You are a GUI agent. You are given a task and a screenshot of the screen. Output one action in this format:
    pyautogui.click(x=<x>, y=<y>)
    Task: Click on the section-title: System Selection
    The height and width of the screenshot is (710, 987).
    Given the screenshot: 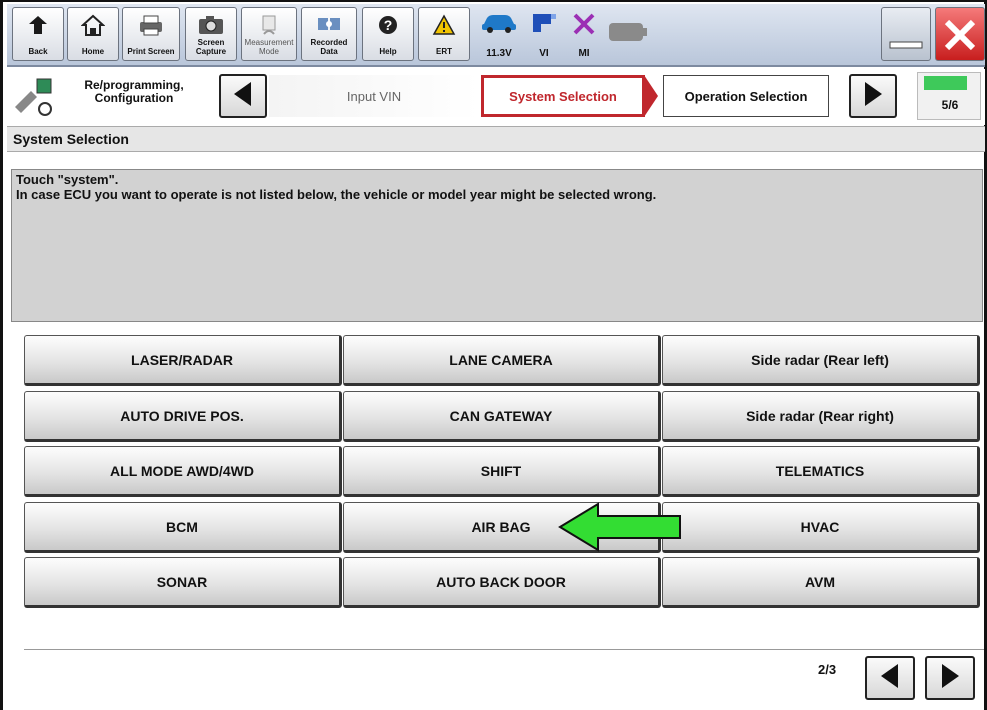 What is the action you would take?
    pyautogui.click(x=496, y=139)
    